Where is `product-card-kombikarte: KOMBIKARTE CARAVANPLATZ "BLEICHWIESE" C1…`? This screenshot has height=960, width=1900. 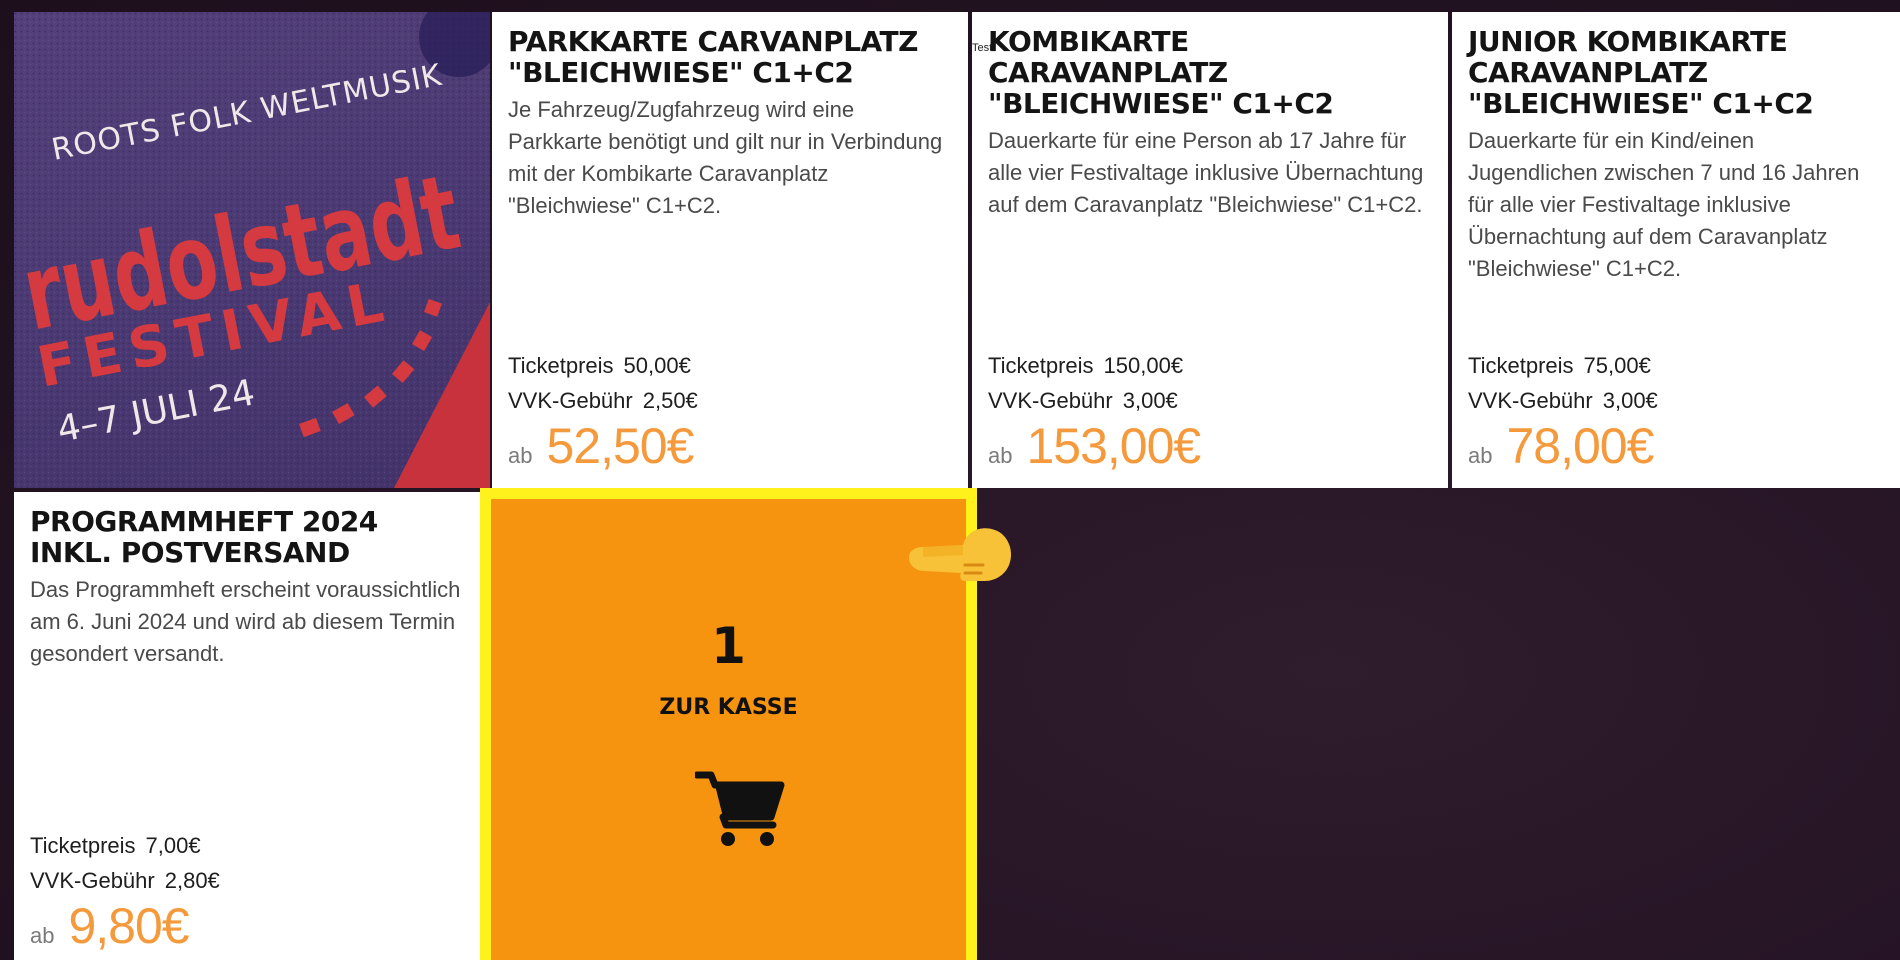
product-card-kombikarte: KOMBIKARTE CARAVANPLATZ "BLEICHWIESE" C1… is located at coordinates (1210, 250).